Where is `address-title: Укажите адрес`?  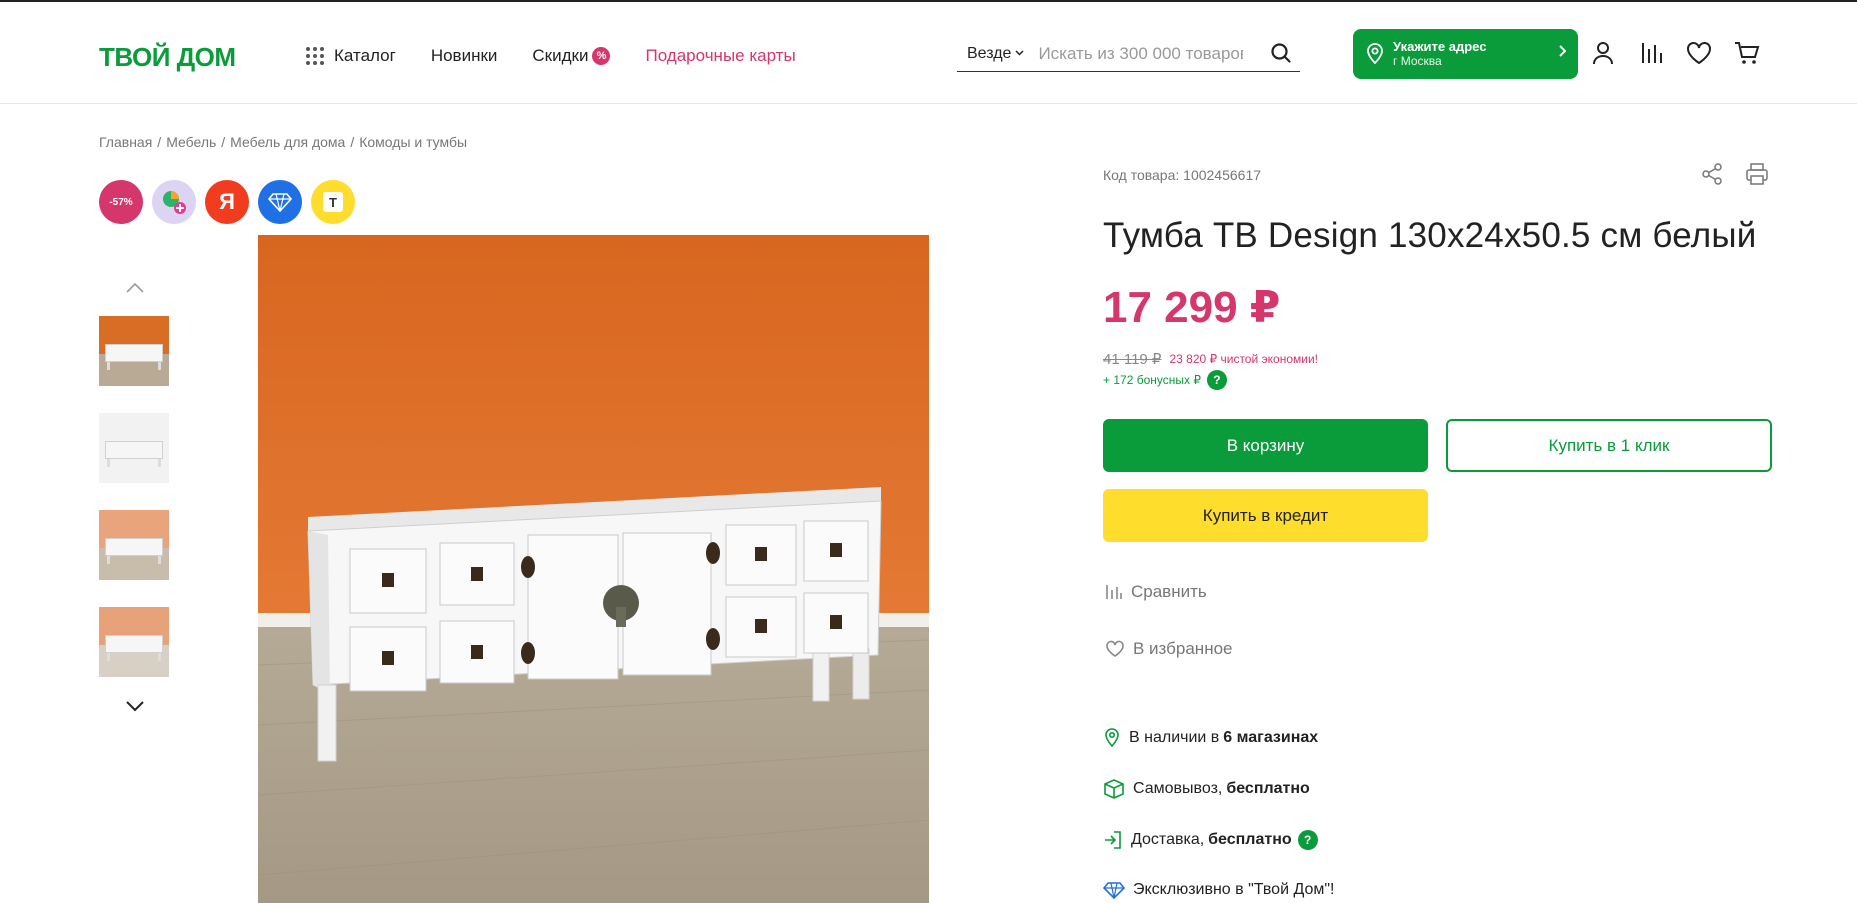 address-title: Укажите адрес is located at coordinates (1440, 46).